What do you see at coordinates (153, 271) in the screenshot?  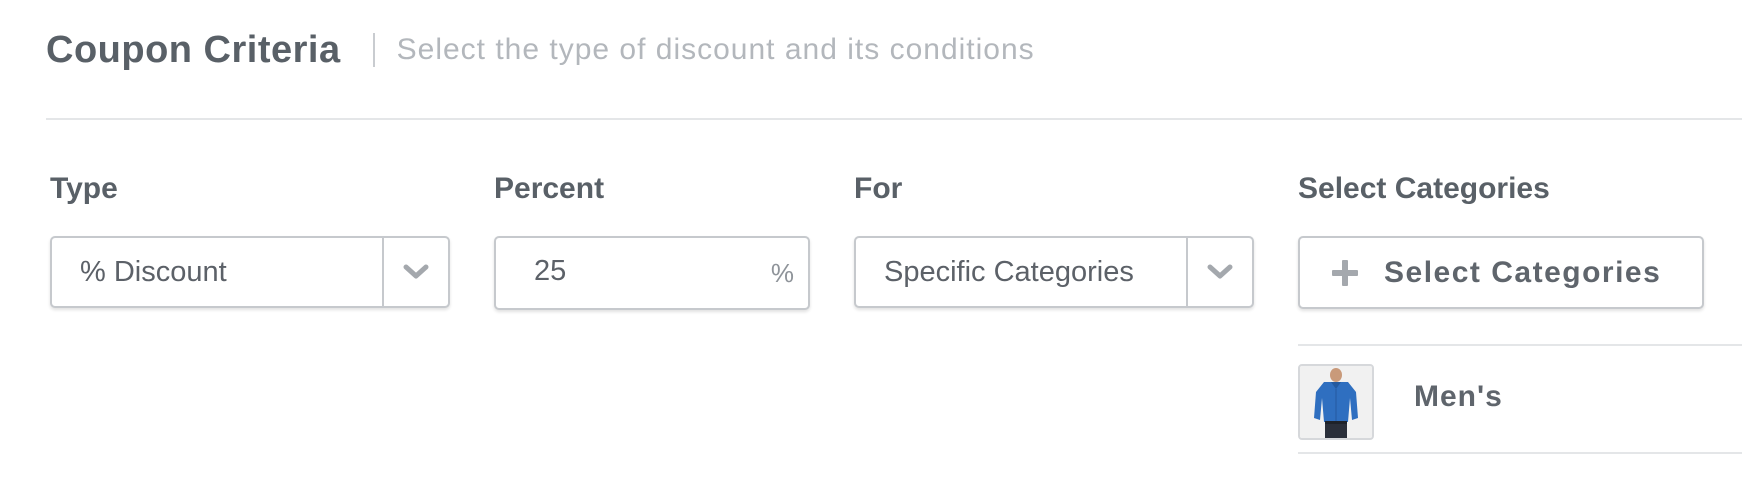 I see `type-select-value: % Discount` at bounding box center [153, 271].